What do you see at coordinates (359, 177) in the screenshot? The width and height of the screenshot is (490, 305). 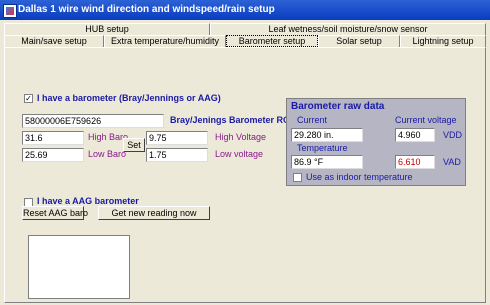 I see `use-indoor-temp-label: Use as indoor temperature` at bounding box center [359, 177].